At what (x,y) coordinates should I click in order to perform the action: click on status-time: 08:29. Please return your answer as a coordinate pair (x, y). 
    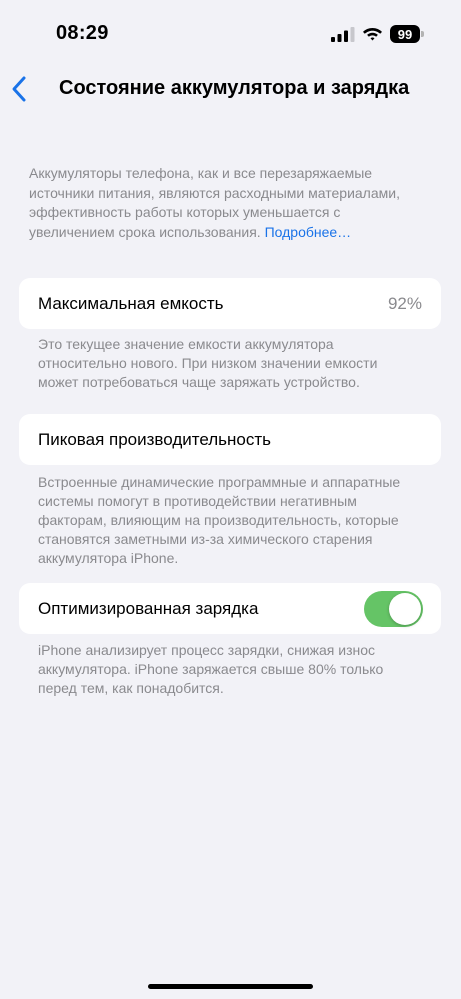
    Looking at the image, I should click on (82, 33).